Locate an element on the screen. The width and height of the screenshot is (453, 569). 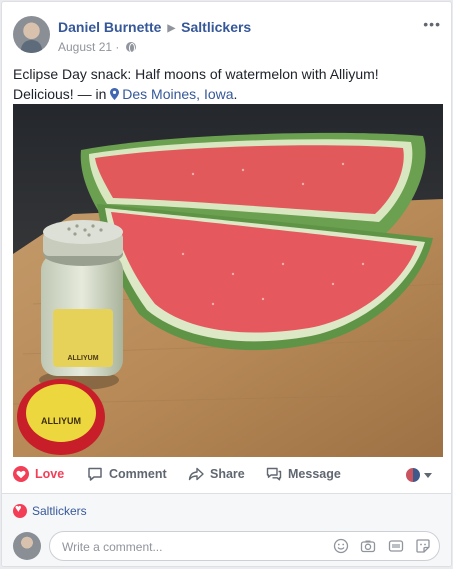
share-icon is located at coordinates (196, 474).